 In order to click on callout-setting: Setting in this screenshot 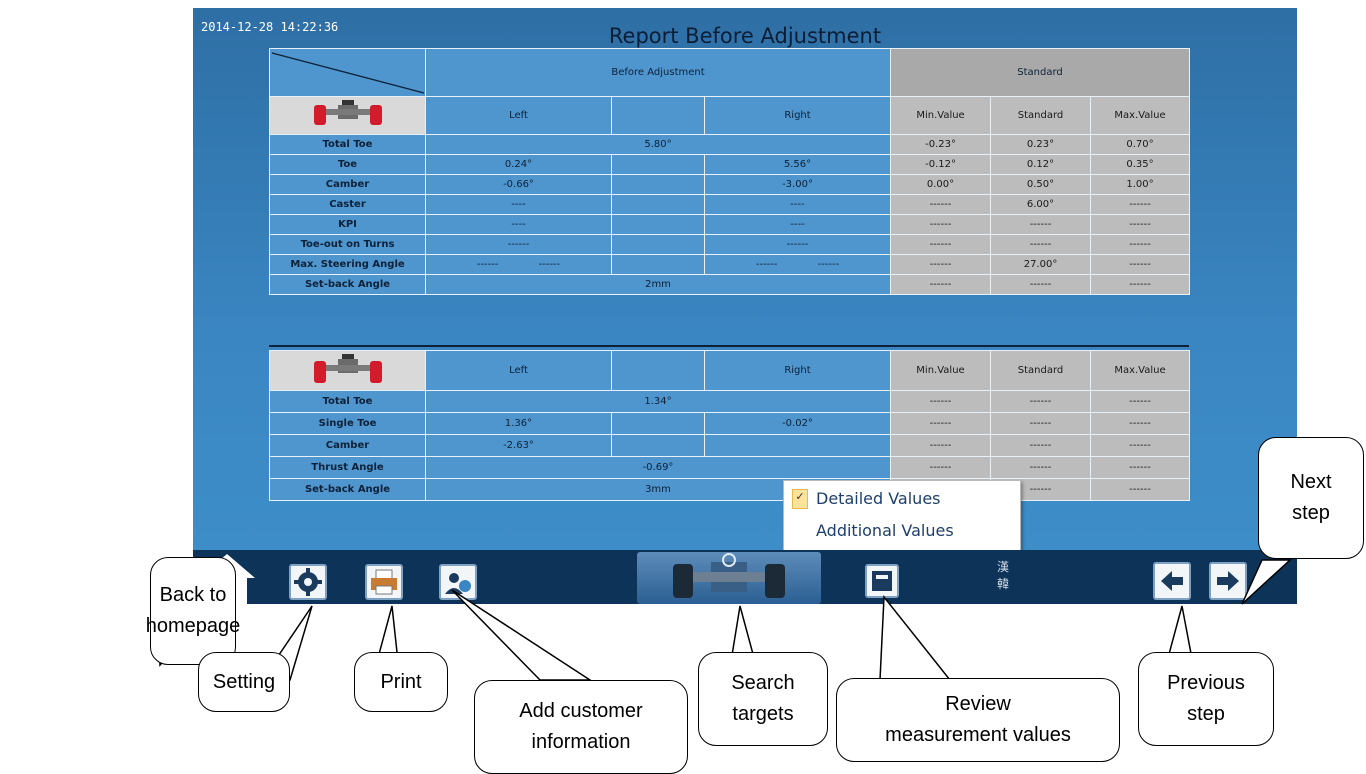, I will do `click(244, 682)`.